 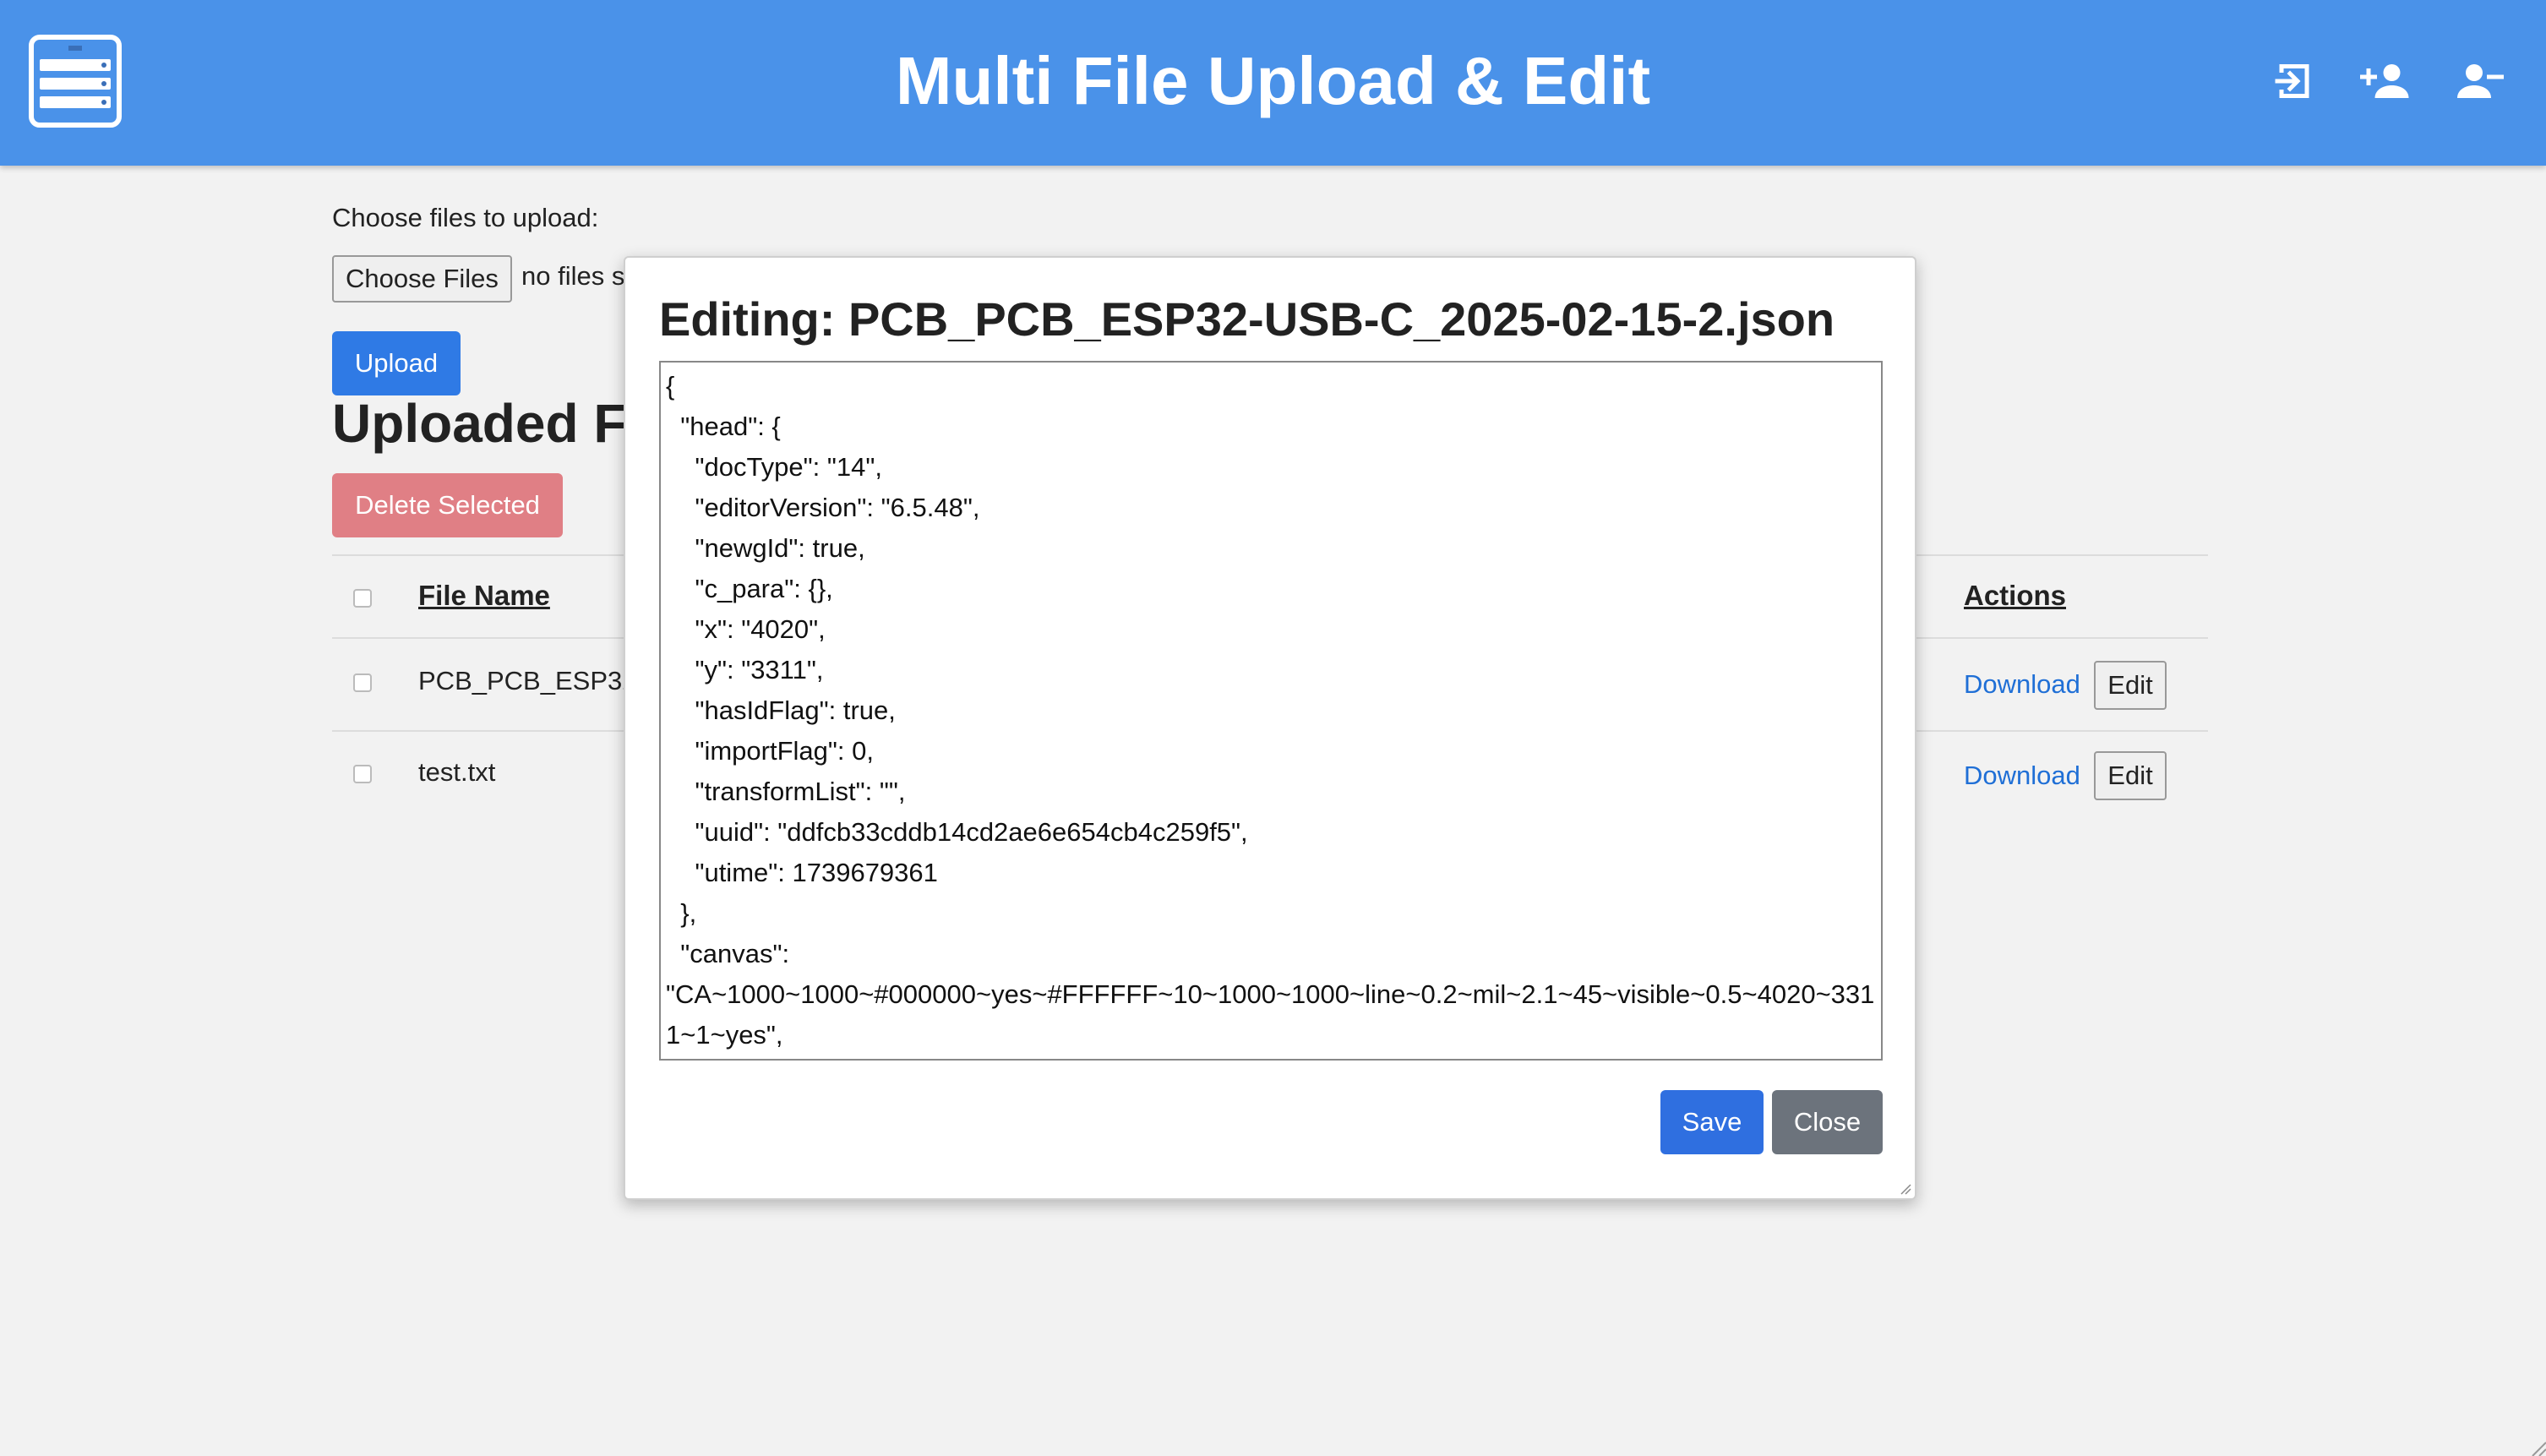 I want to click on save-button: Save, so click(x=1712, y=1122).